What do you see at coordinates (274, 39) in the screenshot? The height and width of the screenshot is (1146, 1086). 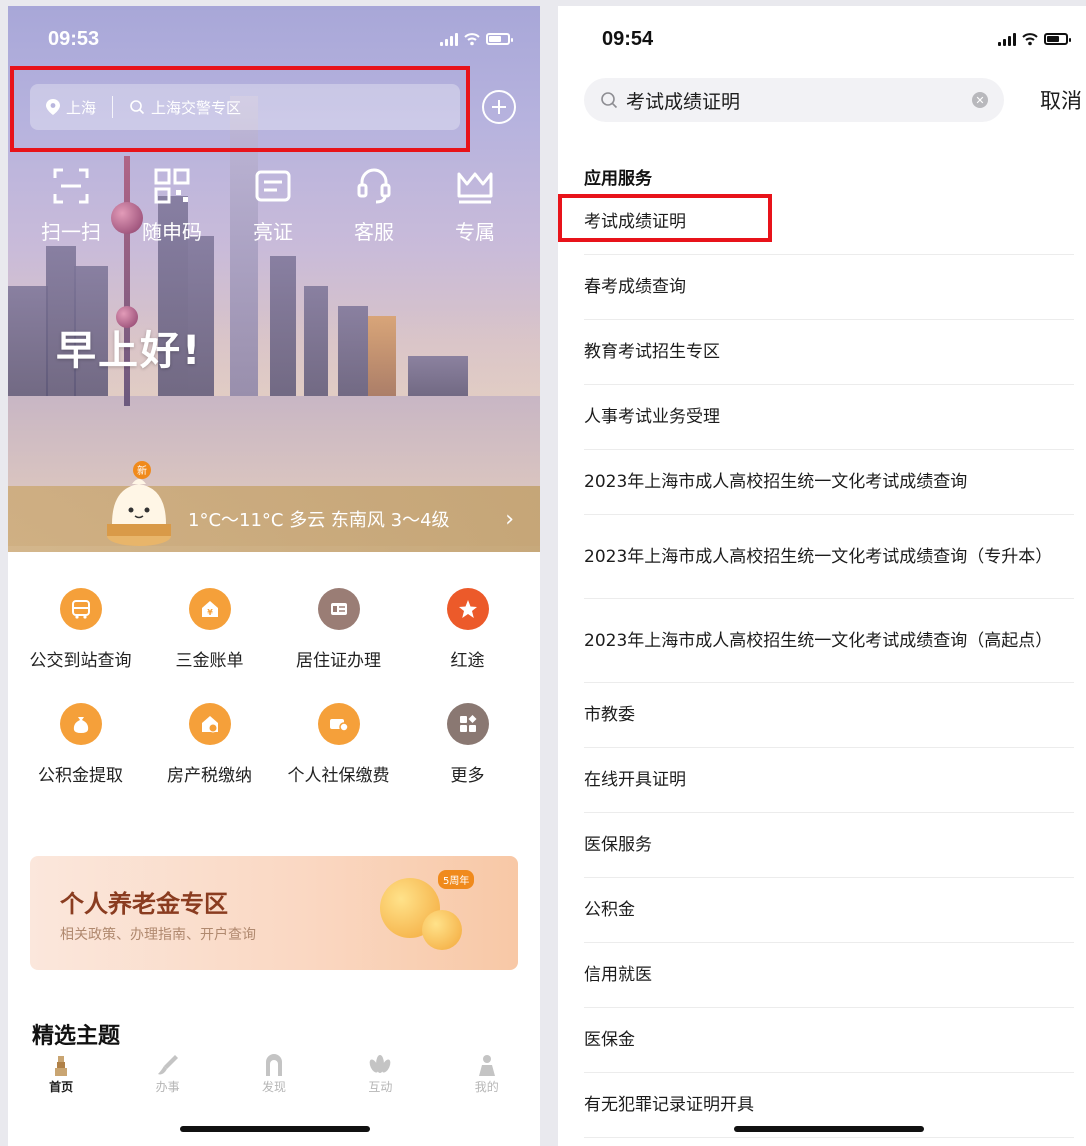 I see `status-bar: 09:53` at bounding box center [274, 39].